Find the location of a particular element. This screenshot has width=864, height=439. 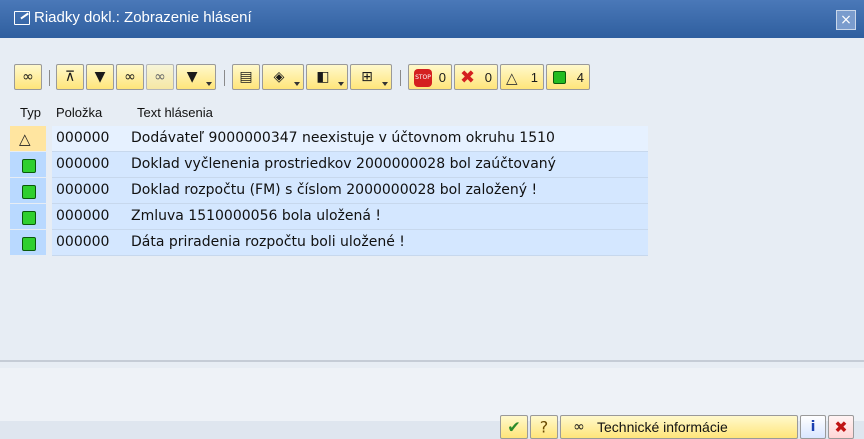

close-icon: ✖ is located at coordinates (841, 427).